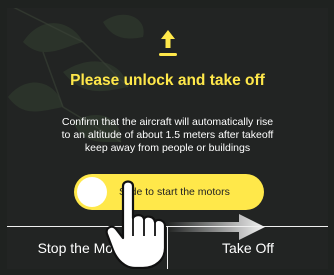 The image size is (334, 275). I want to click on take-off-button: Take Off, so click(248, 248).